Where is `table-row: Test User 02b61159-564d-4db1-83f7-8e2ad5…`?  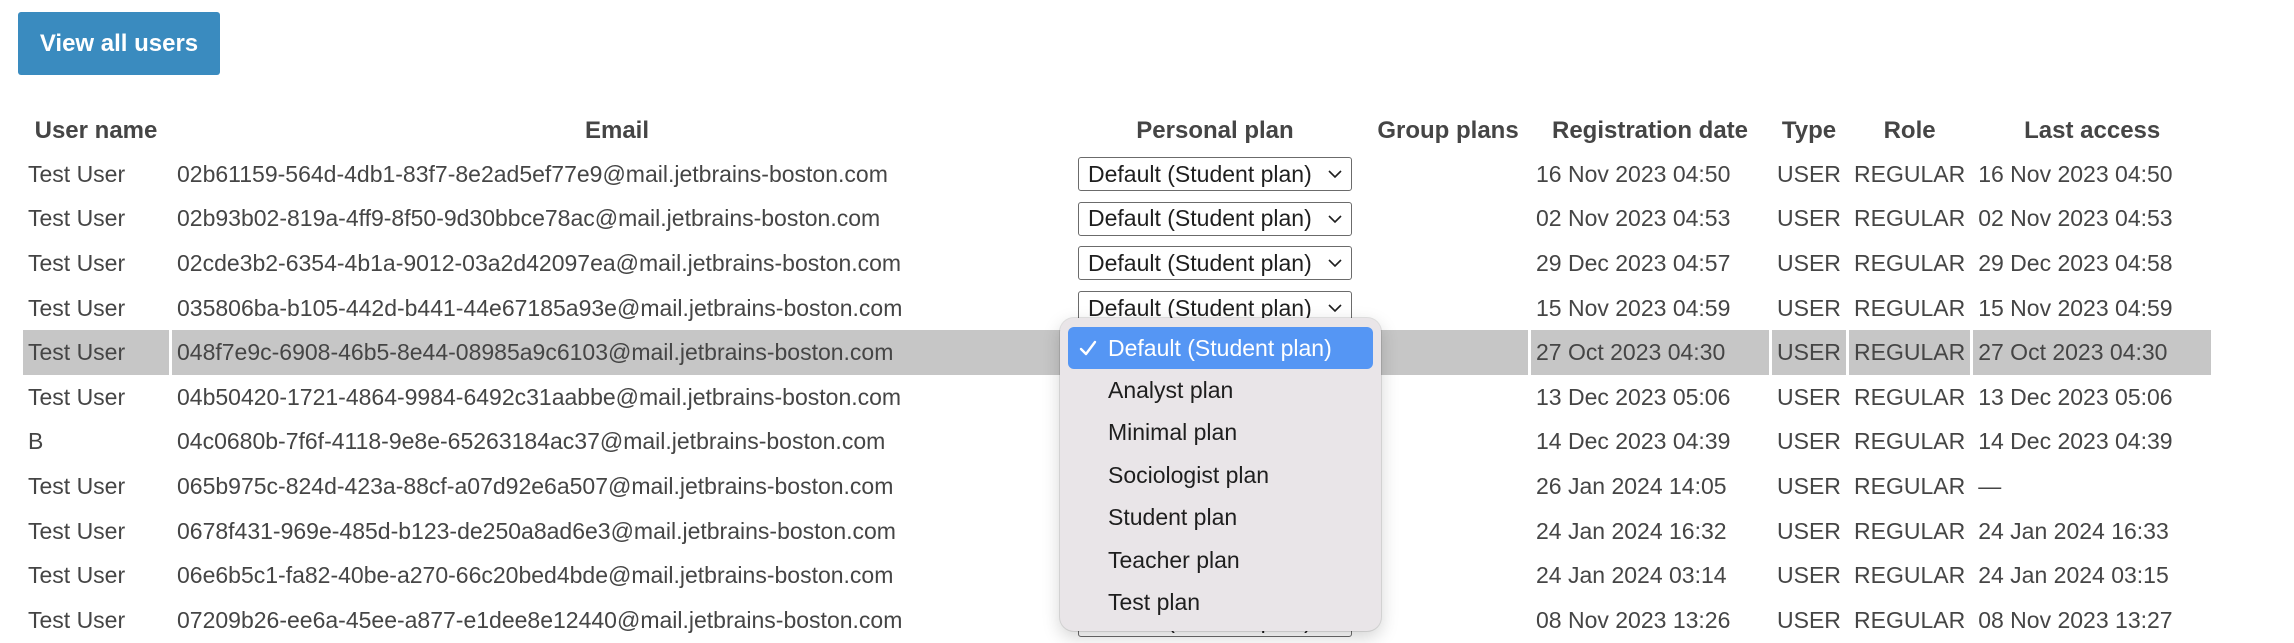 table-row: Test User 02b61159-564d-4db1-83f7-8e2ad5… is located at coordinates (1117, 174).